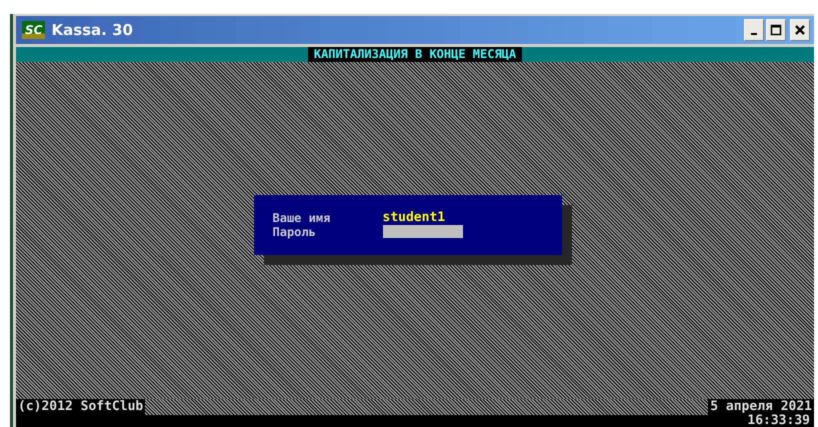 The width and height of the screenshot is (818, 427). Describe the element at coordinates (754, 30) in the screenshot. I see `minimize-button` at that location.